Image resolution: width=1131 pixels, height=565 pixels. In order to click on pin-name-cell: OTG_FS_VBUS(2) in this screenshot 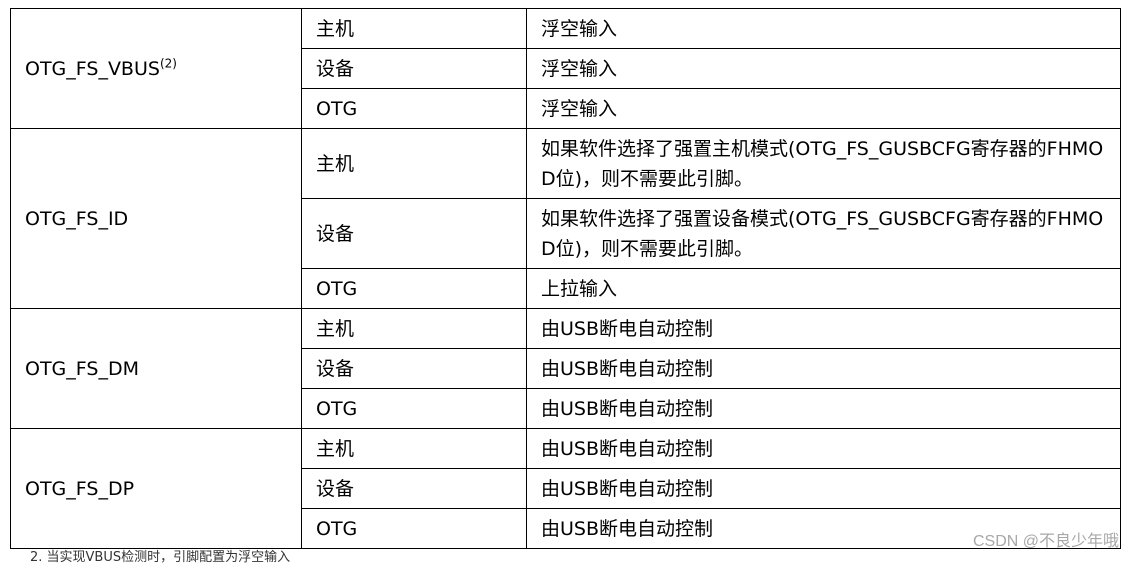, I will do `click(156, 68)`.